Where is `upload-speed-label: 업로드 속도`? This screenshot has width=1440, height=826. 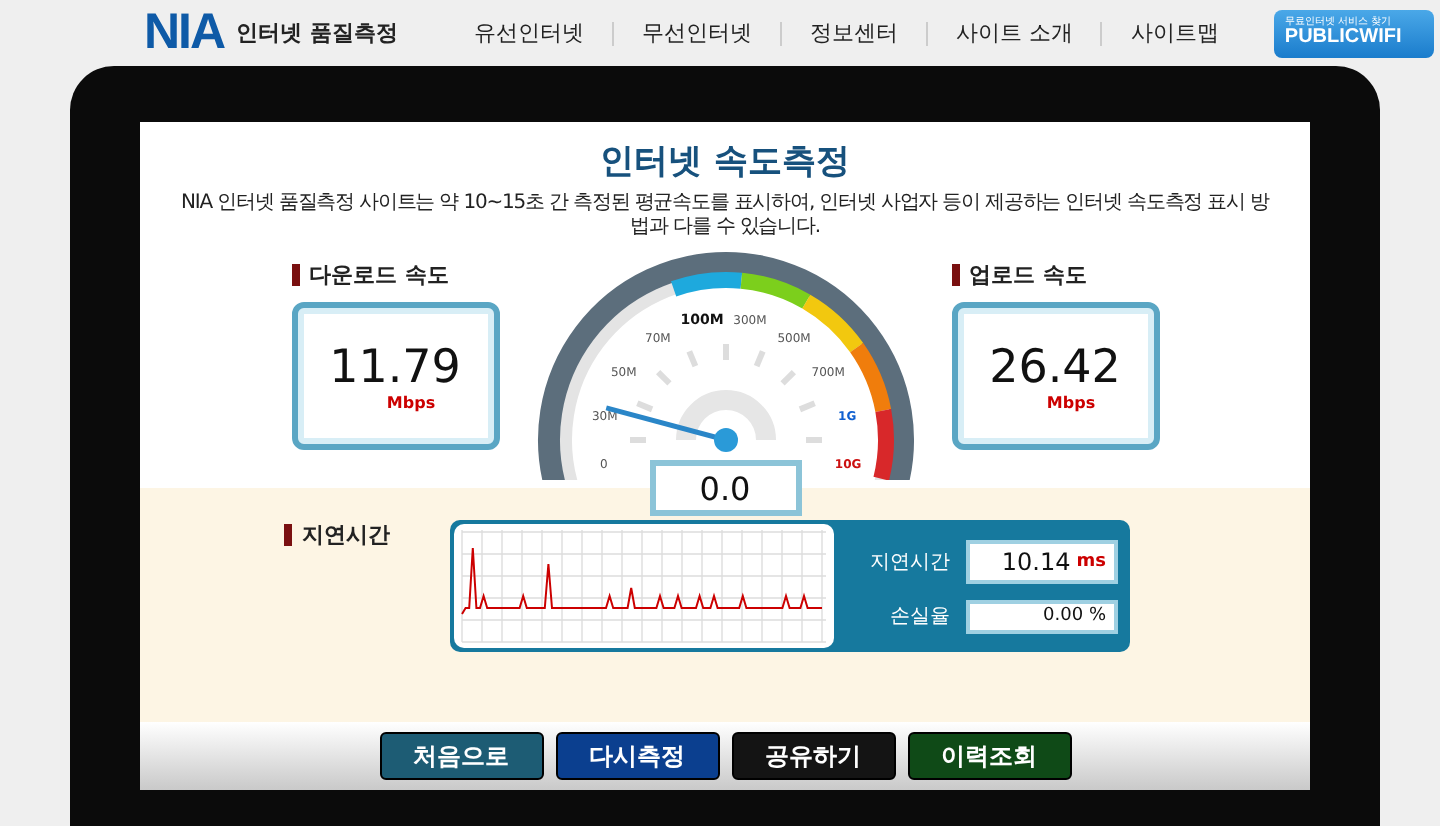
upload-speed-label: 업로드 속도 is located at coordinates (1028, 275).